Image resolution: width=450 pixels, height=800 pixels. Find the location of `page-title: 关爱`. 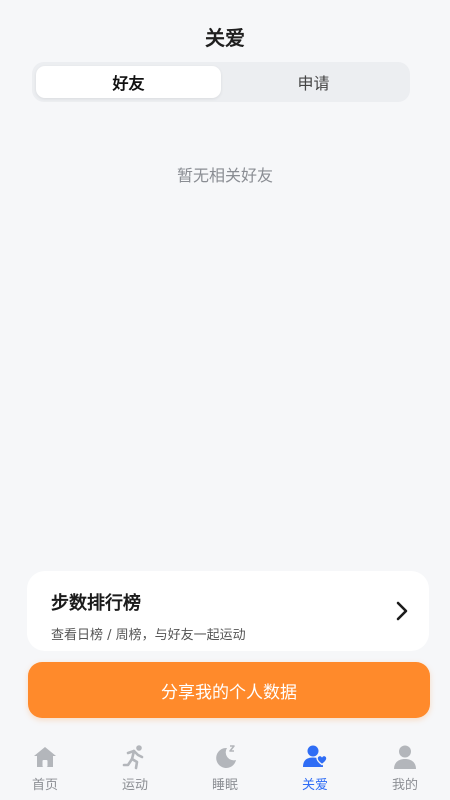

page-title: 关爱 is located at coordinates (225, 38).